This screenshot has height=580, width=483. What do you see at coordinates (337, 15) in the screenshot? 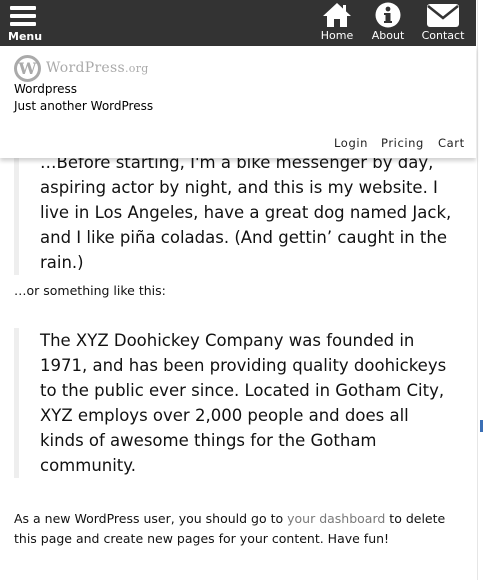
I see `home-icon` at bounding box center [337, 15].